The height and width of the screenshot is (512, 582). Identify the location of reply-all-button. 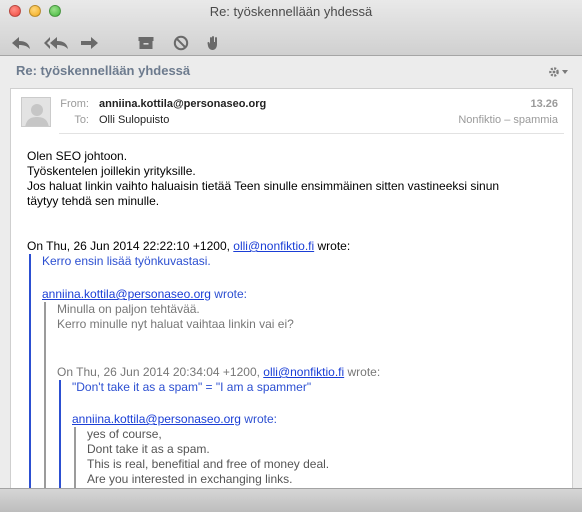
(56, 43).